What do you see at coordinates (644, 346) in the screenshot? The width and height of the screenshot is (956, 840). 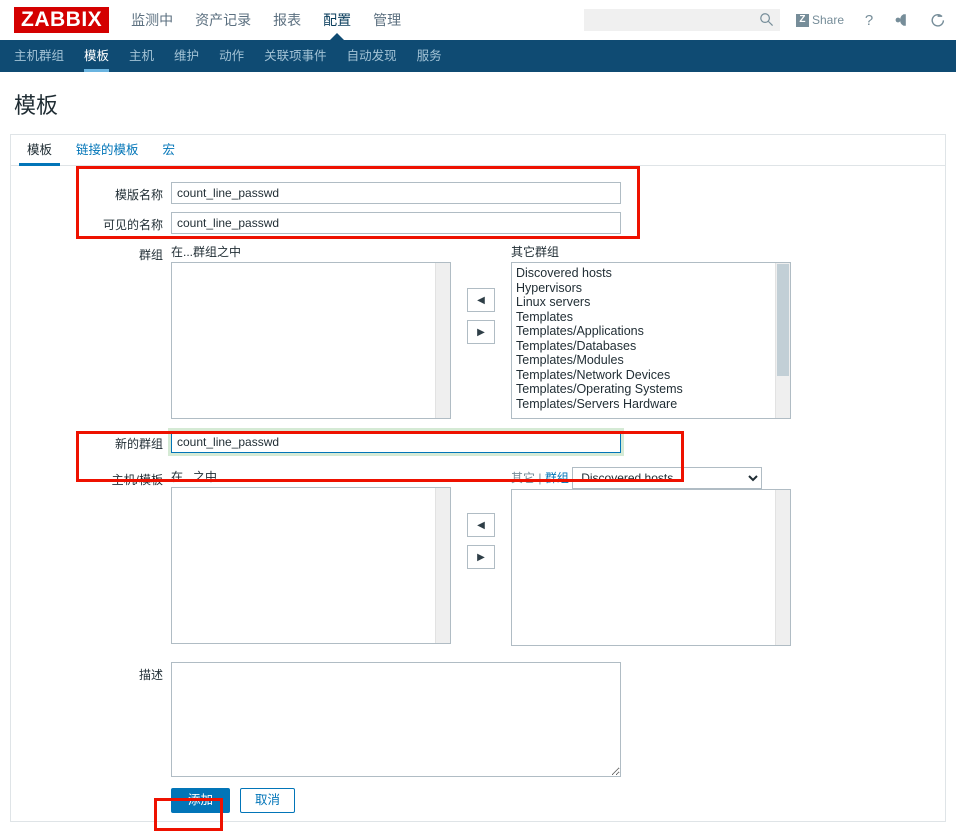 I see `list-item: Templates/Databases` at bounding box center [644, 346].